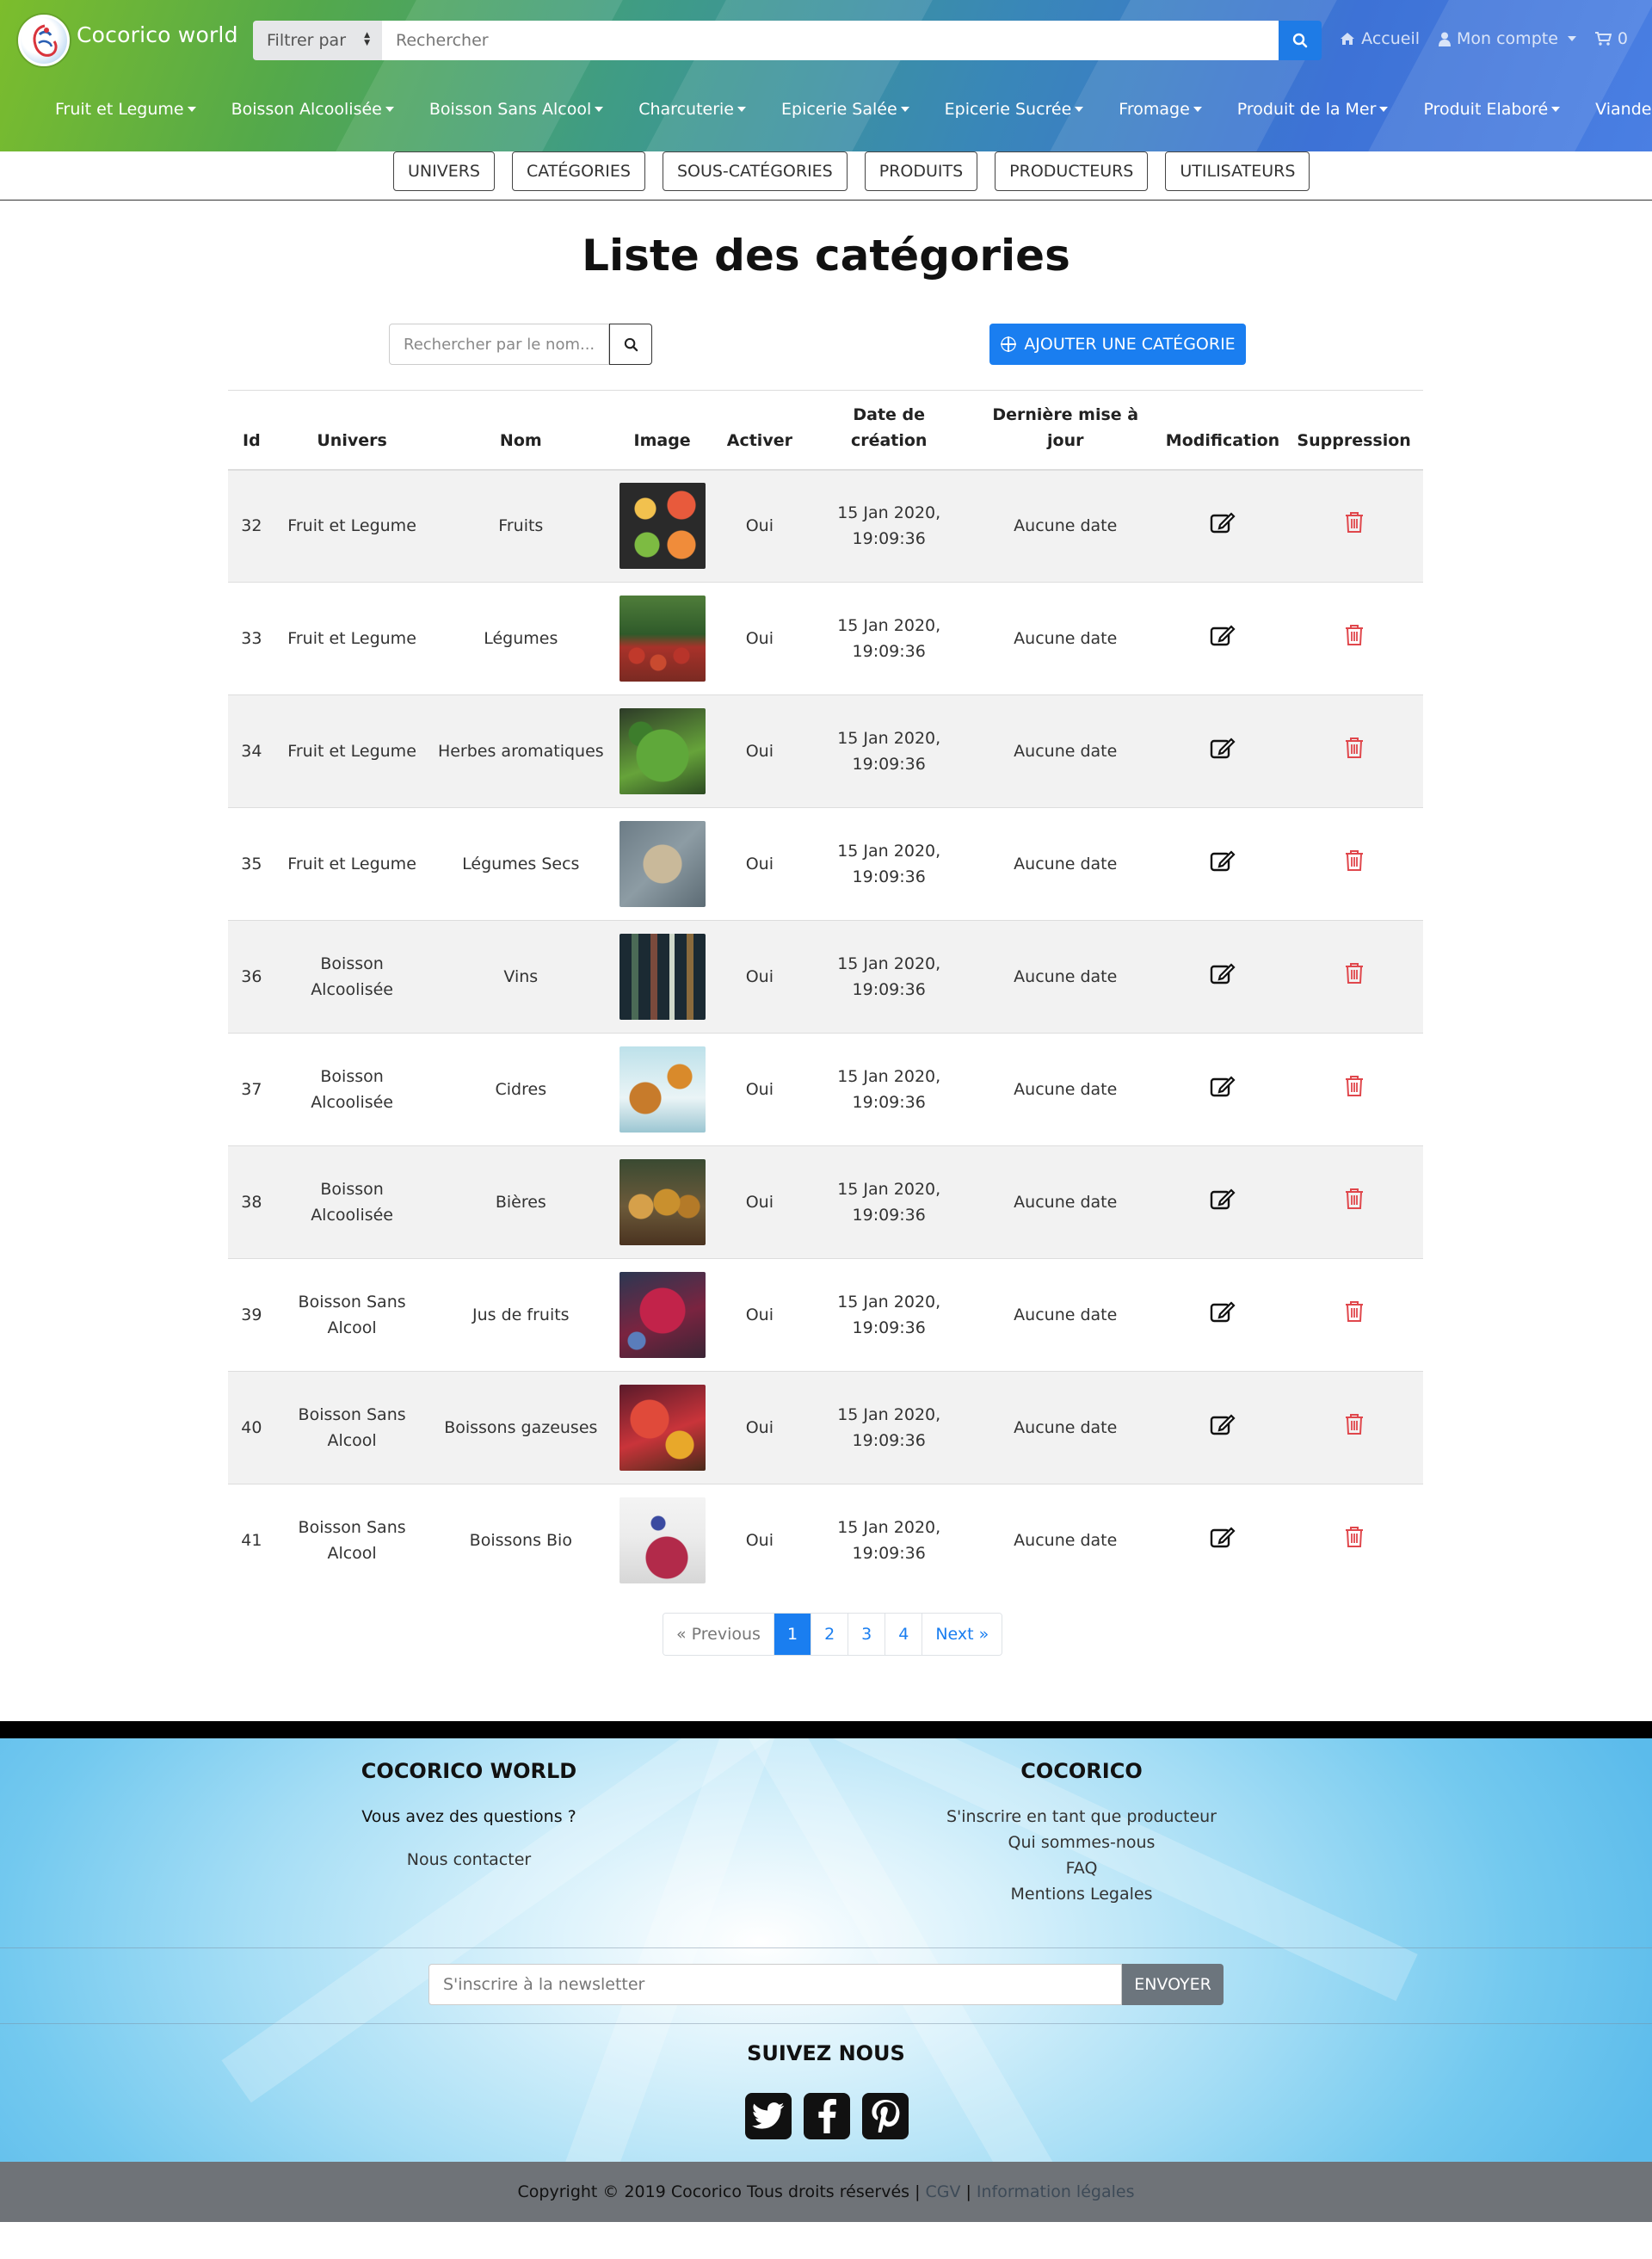 Image resolution: width=1652 pixels, height=2259 pixels. Describe the element at coordinates (755, 171) in the screenshot. I see `tab-sous-categories: SOUS-CATÉGORIES` at that location.